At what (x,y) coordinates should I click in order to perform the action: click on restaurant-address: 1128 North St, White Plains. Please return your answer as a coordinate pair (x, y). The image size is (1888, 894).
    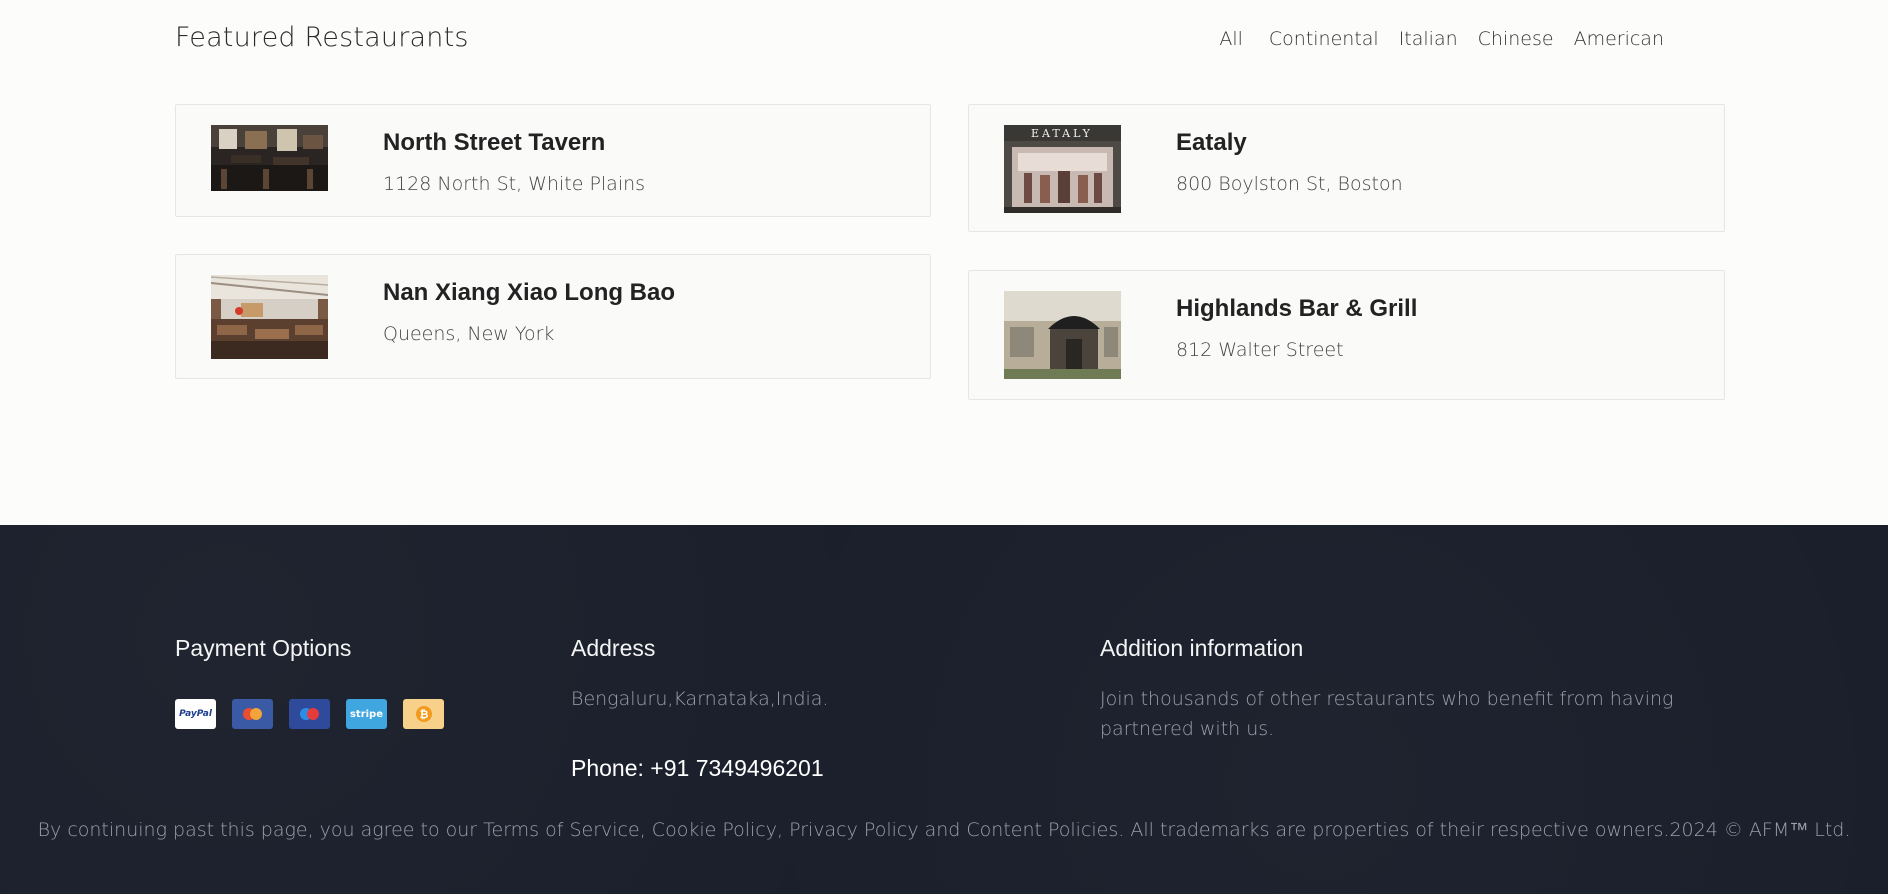
    Looking at the image, I should click on (514, 184).